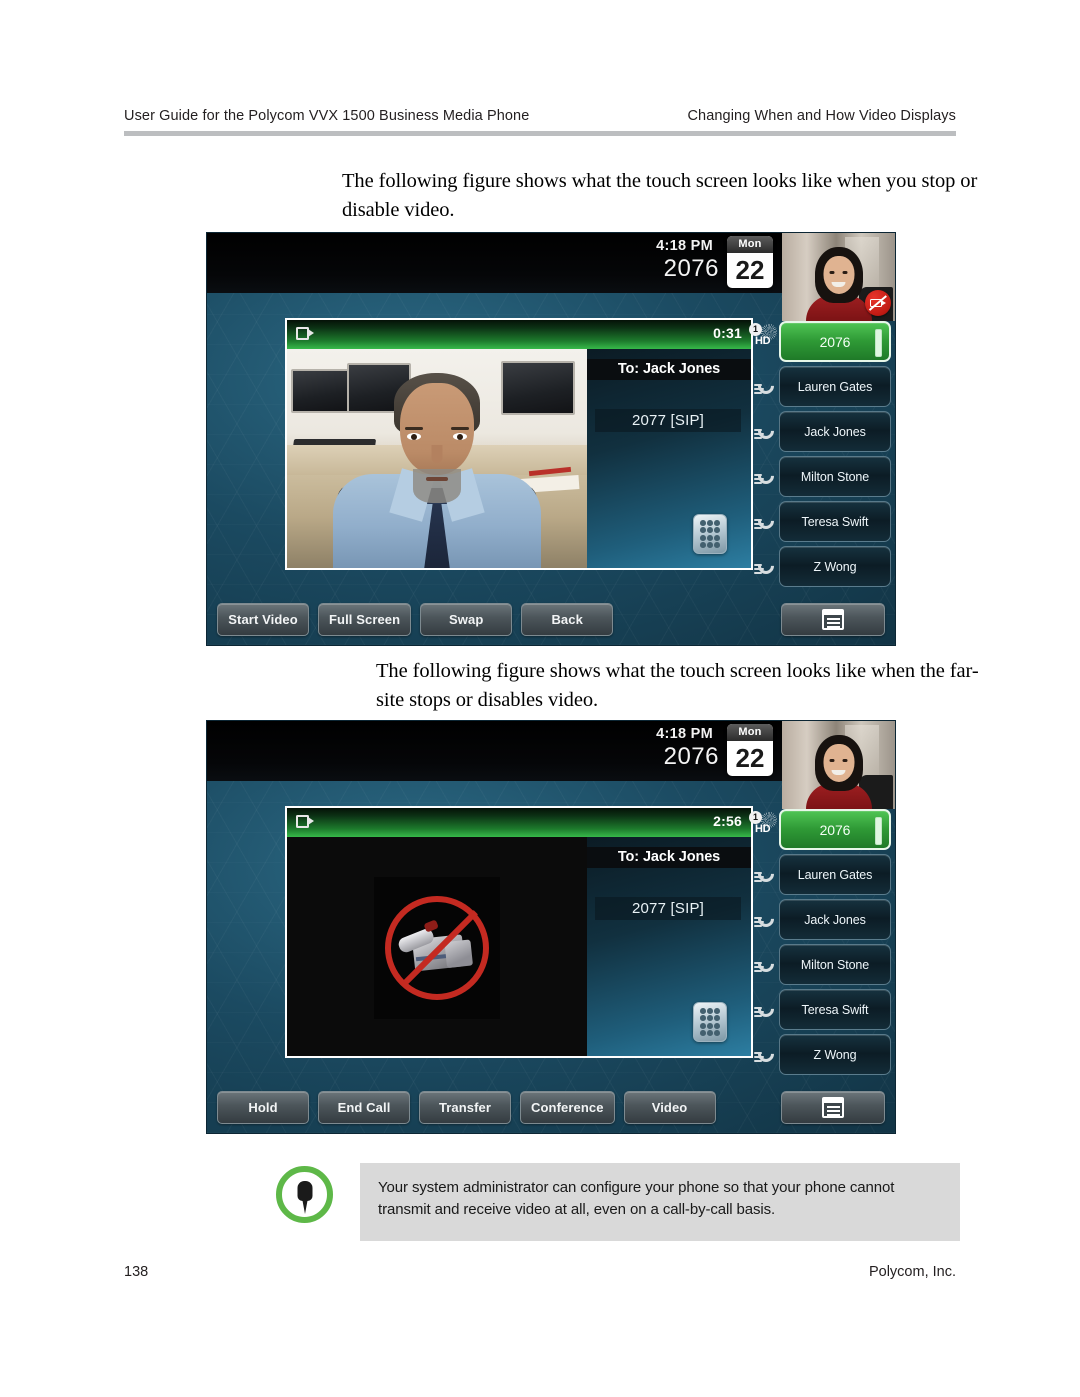  What do you see at coordinates (460, 428) in the screenshot?
I see `person-brow-right` at bounding box center [460, 428].